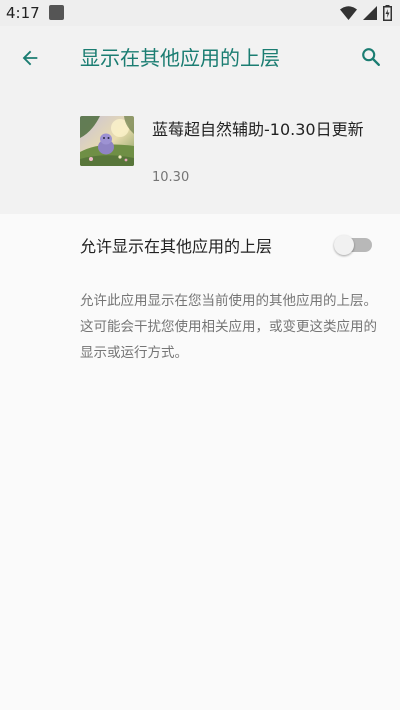 The height and width of the screenshot is (710, 400). What do you see at coordinates (344, 245) in the screenshot?
I see `switch-thumb` at bounding box center [344, 245].